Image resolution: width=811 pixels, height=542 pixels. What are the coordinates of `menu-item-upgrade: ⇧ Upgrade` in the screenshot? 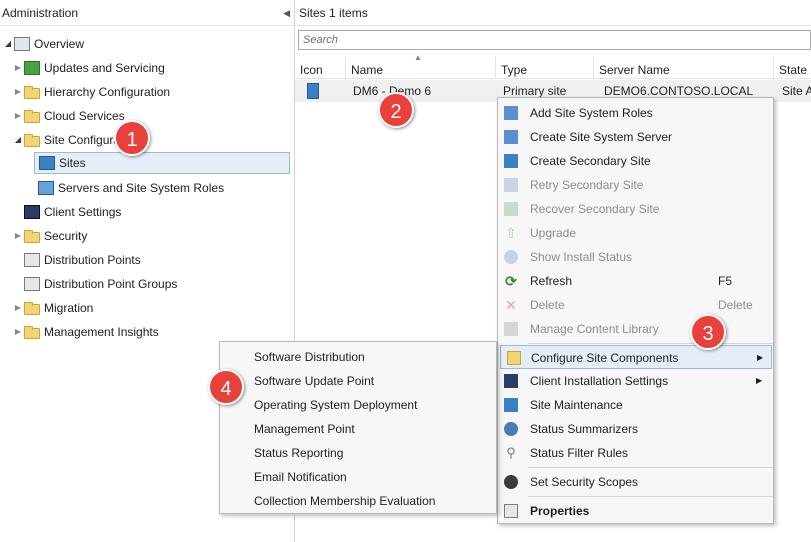 It's located at (635, 233).